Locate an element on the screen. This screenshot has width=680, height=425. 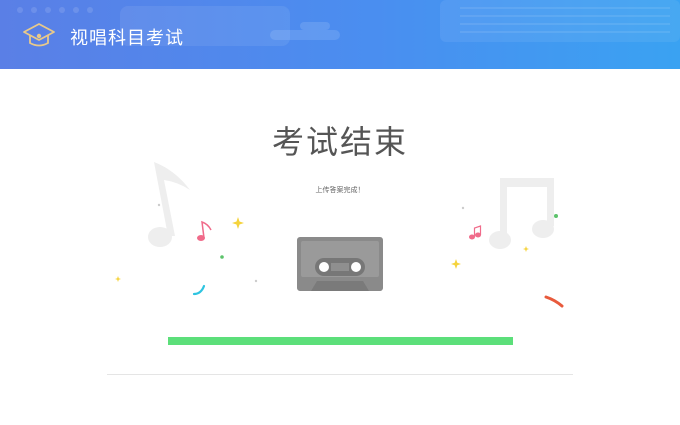
upload-progress-bar is located at coordinates (340, 341).